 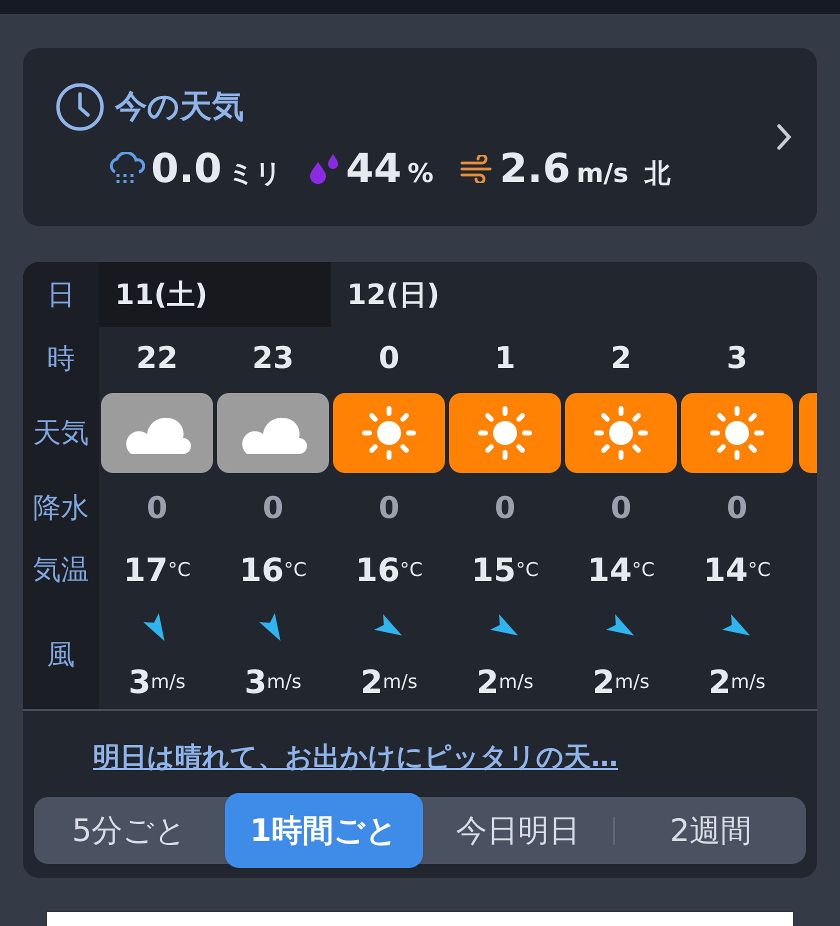 I want to click on temperature-value: 17, so click(x=145, y=570).